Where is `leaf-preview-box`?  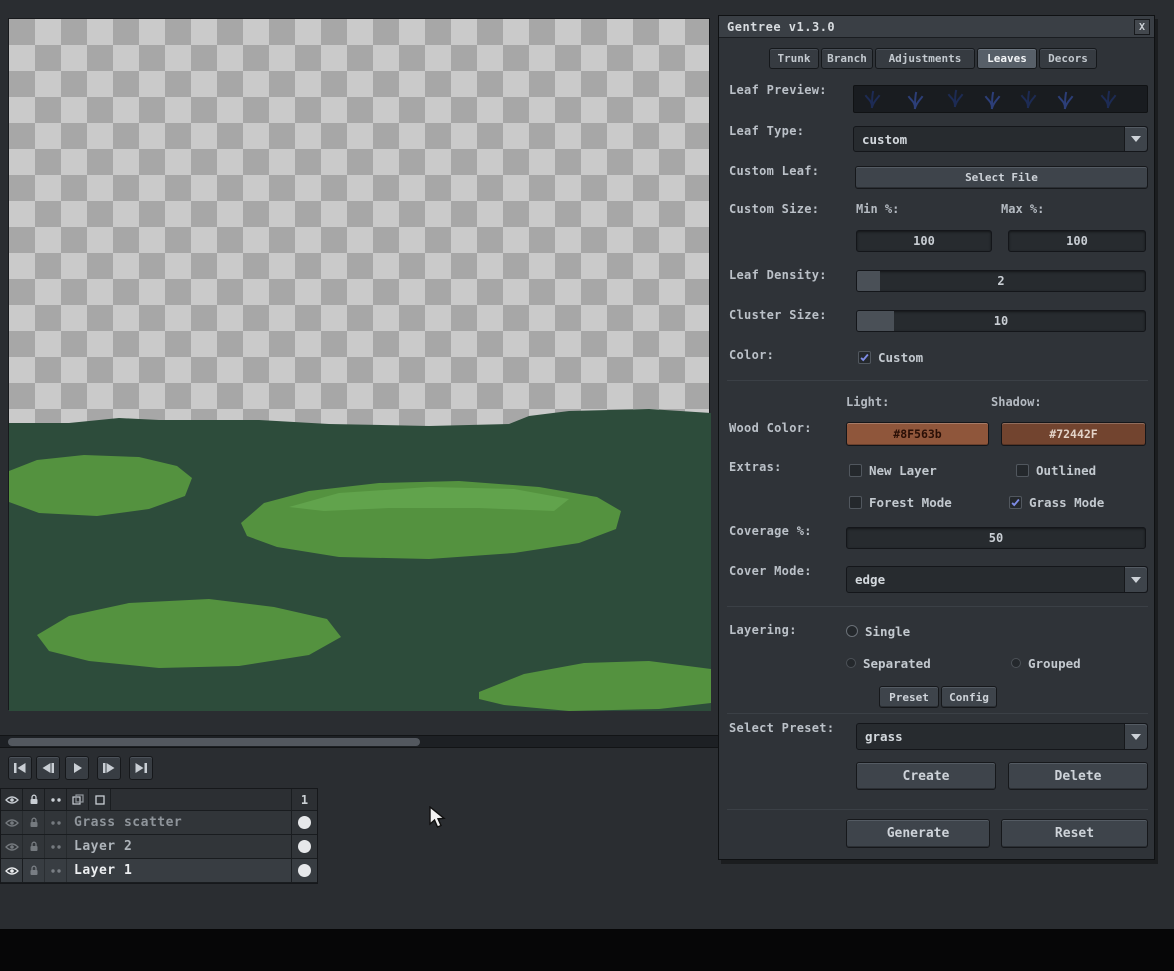 leaf-preview-box is located at coordinates (1000, 99).